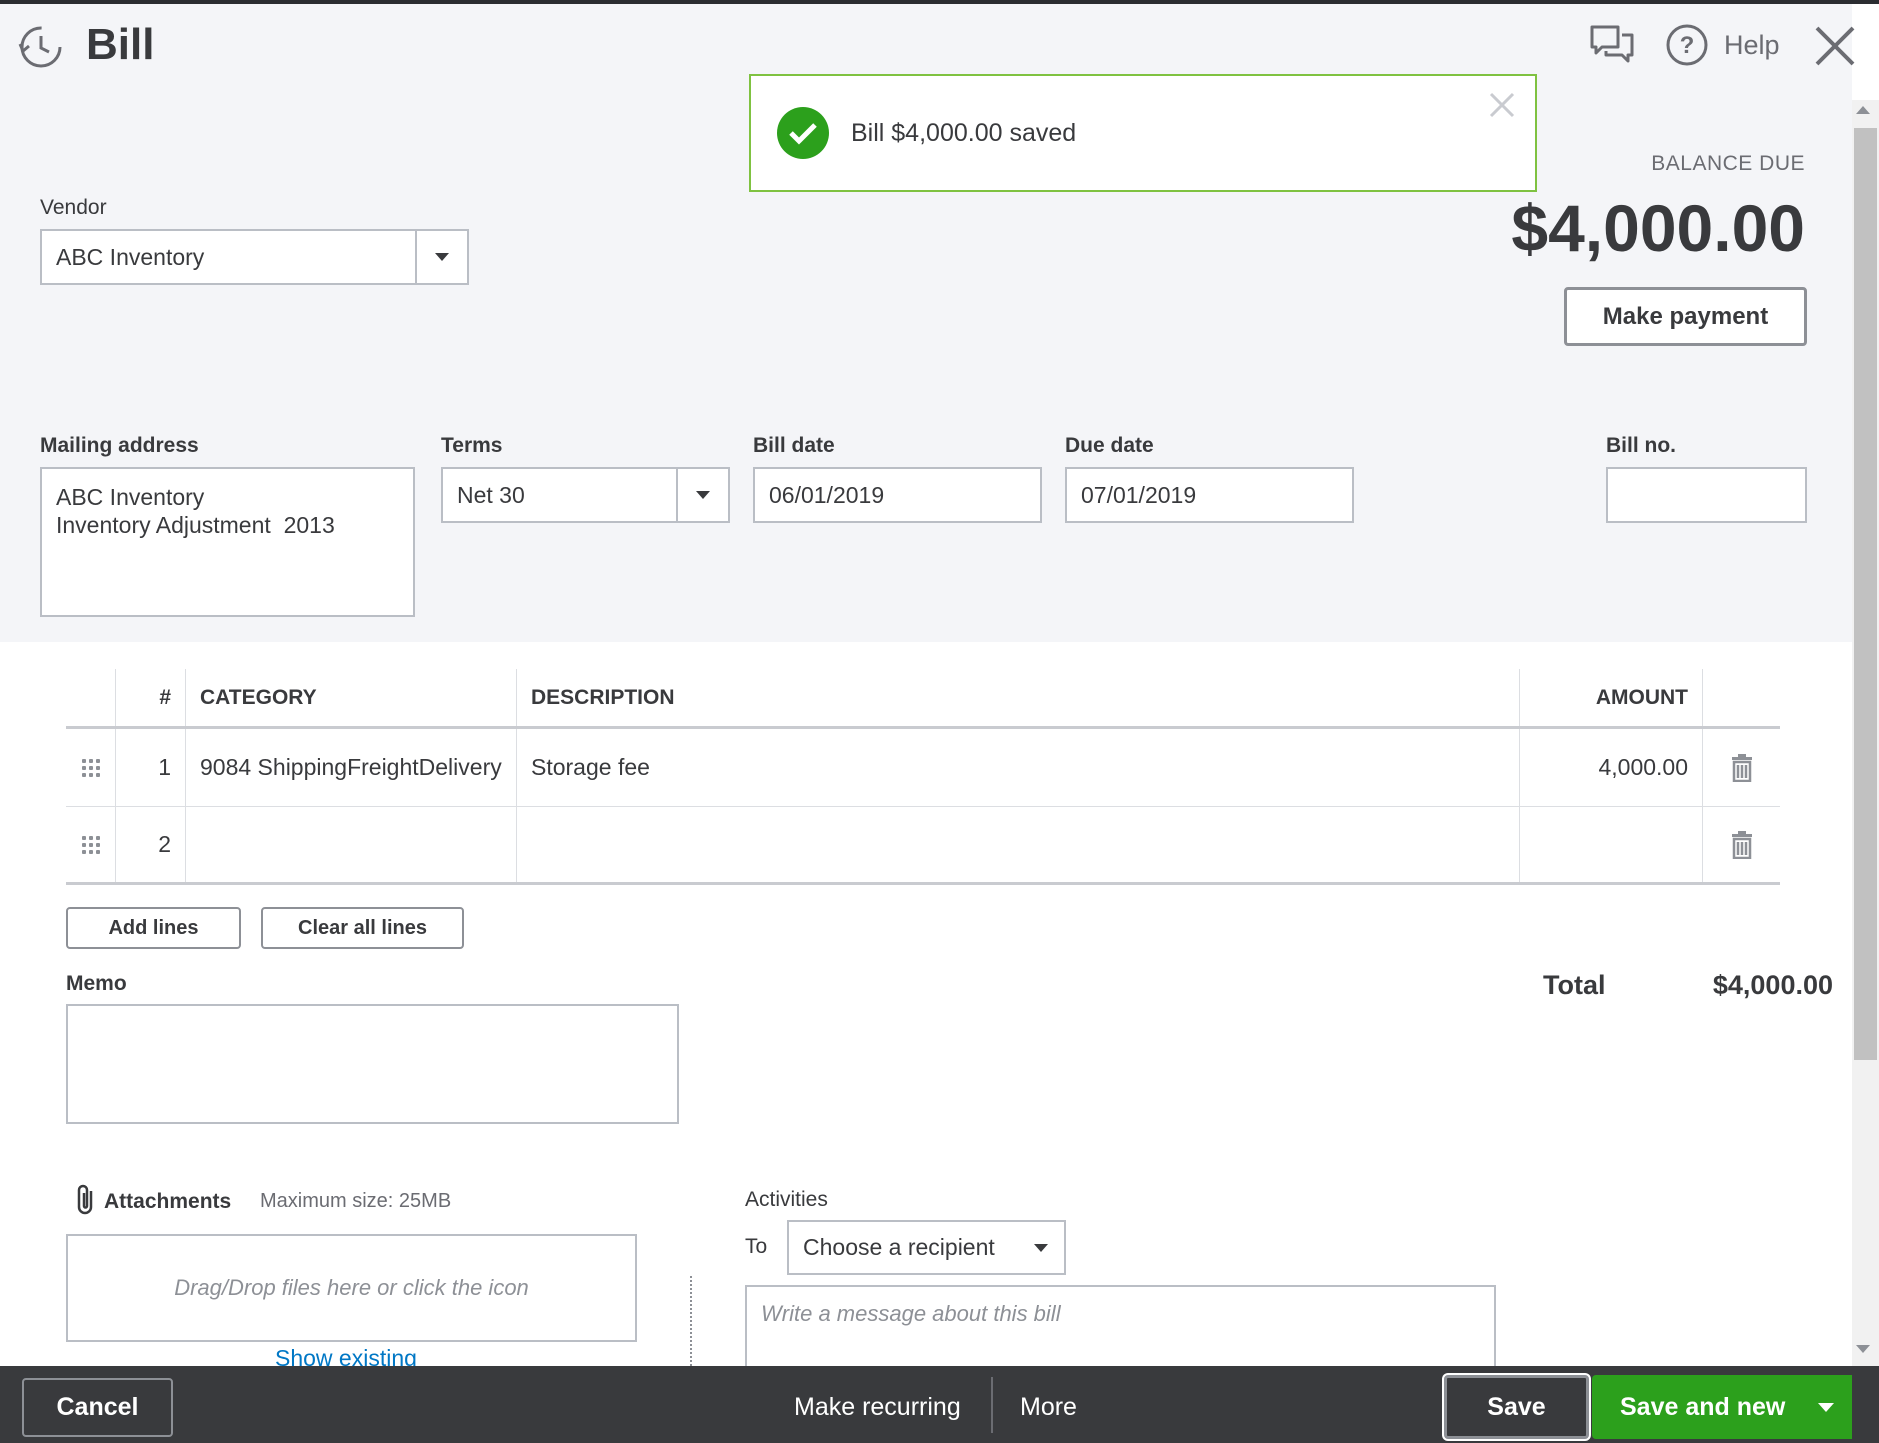  Describe the element at coordinates (992, 1405) in the screenshot. I see `footer-divider` at that location.